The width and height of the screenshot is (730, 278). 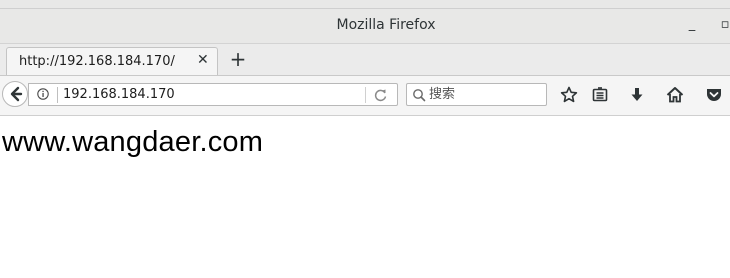 I want to click on tab-label: http://192.168.184.170/, so click(x=97, y=61).